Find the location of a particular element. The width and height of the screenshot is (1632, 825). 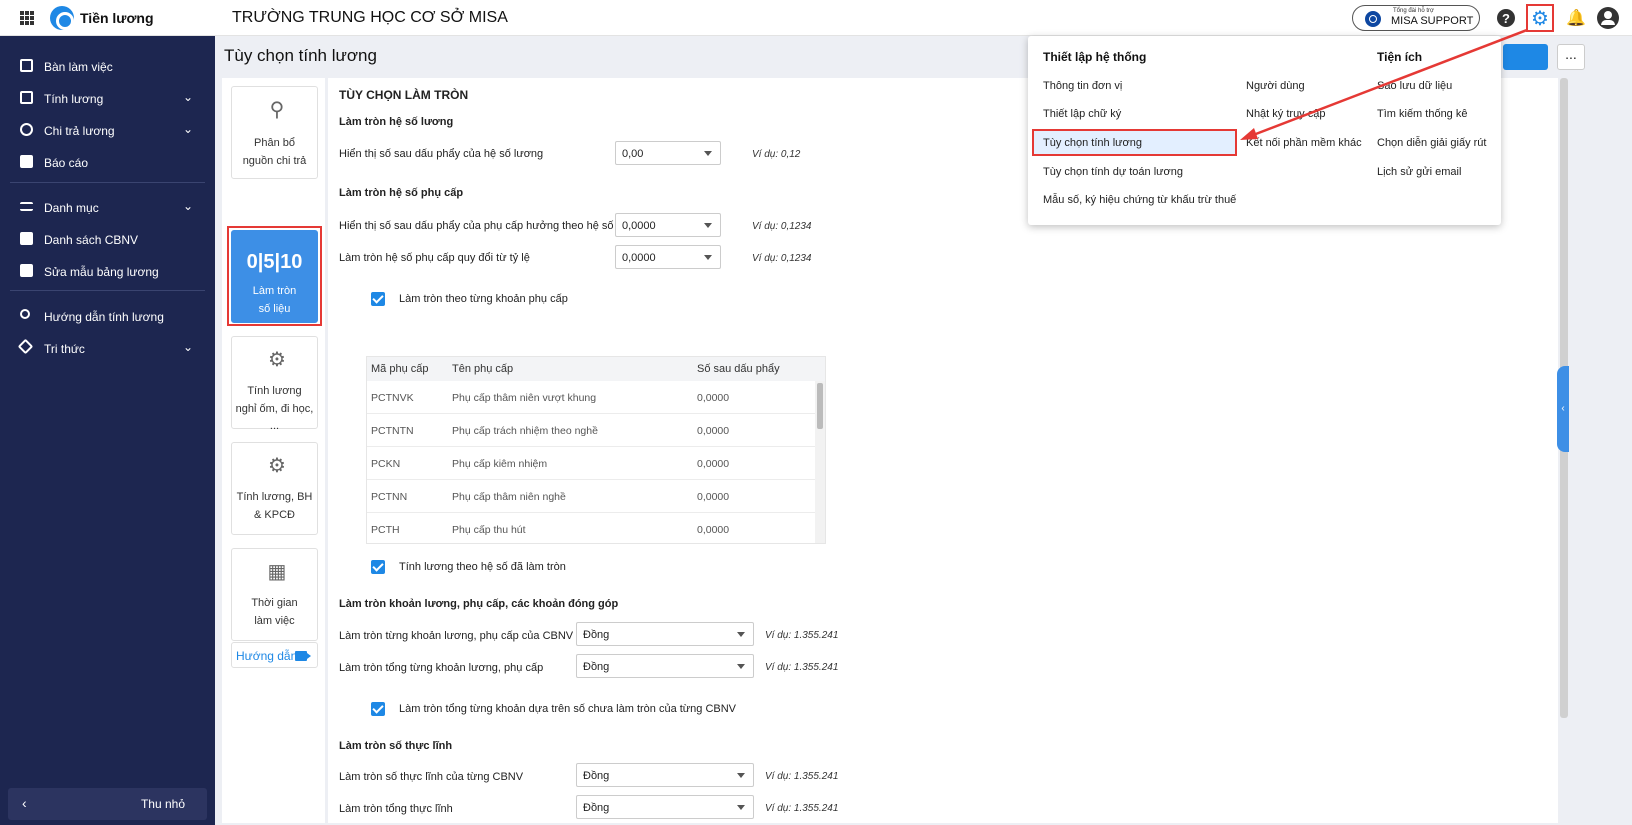

net-row1-example: Ví dụ: 1.355.241 is located at coordinates (802, 776).